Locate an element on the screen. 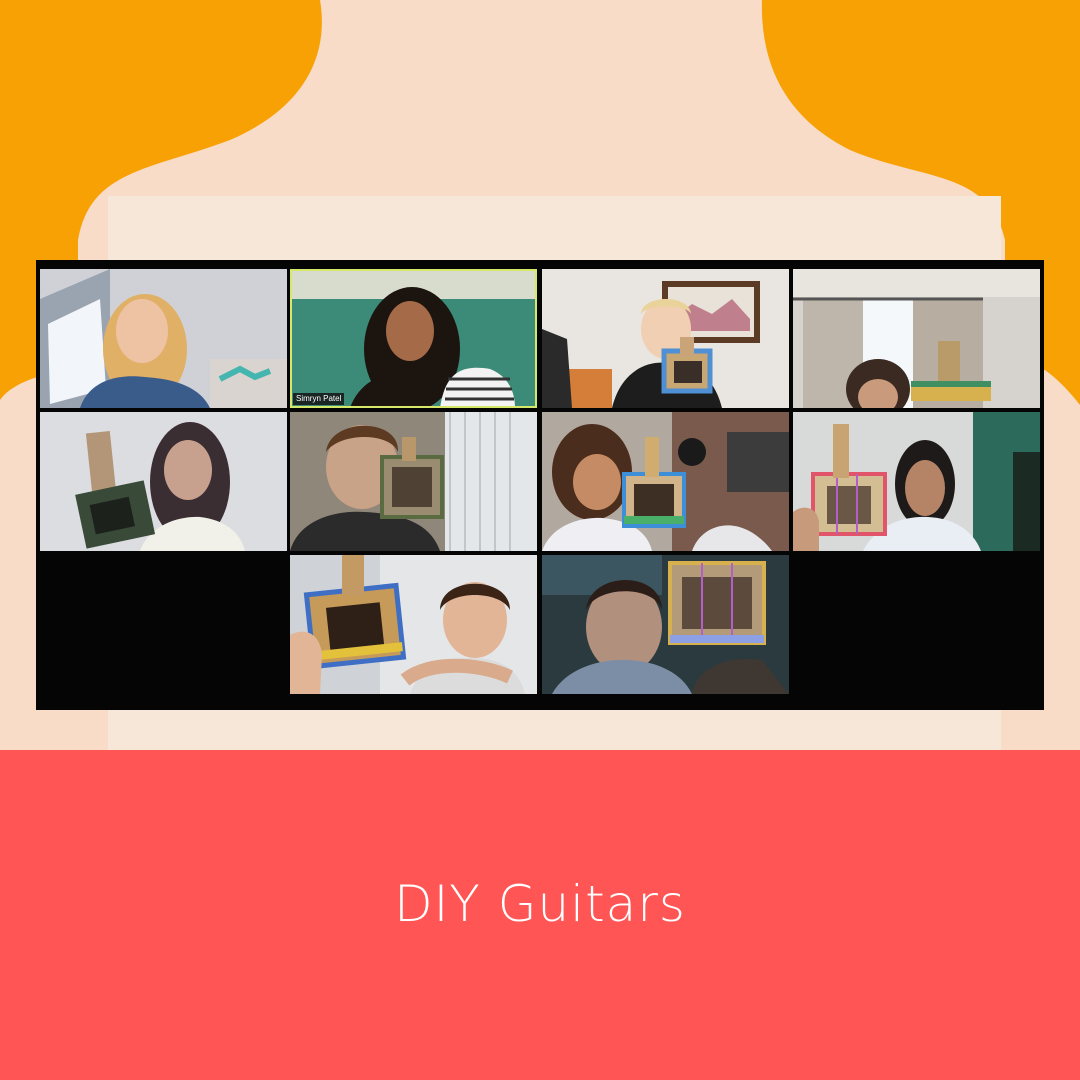  participant-name-label: Simryn Patel is located at coordinates (319, 399).